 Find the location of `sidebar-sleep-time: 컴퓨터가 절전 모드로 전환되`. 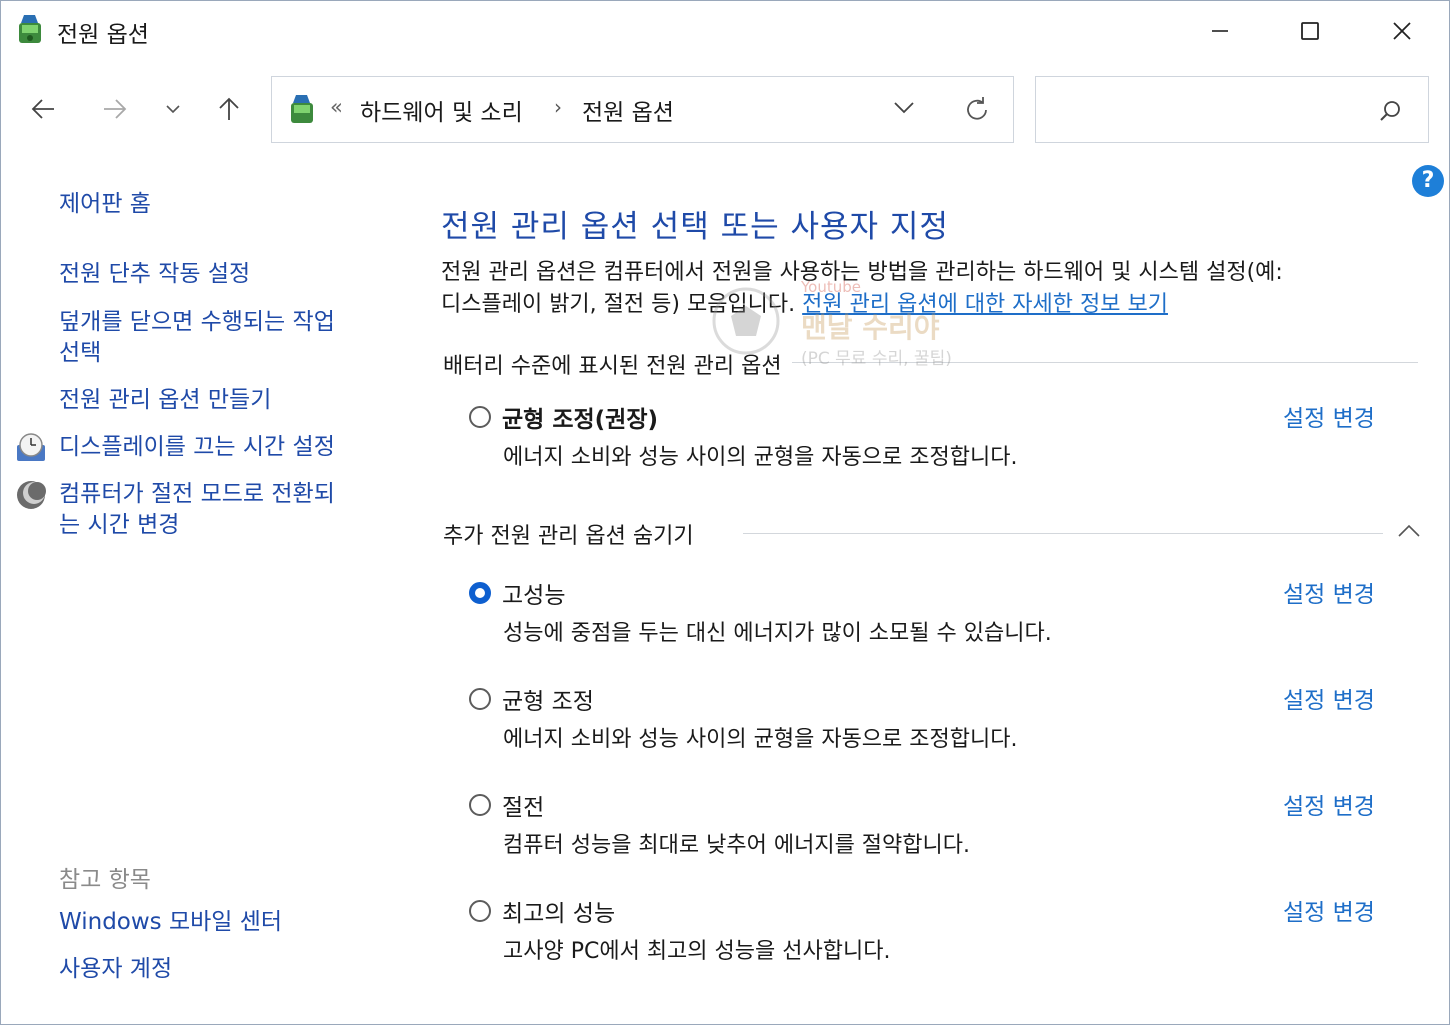

sidebar-sleep-time: 컴퓨터가 절전 모드로 전환되 is located at coordinates (197, 494).